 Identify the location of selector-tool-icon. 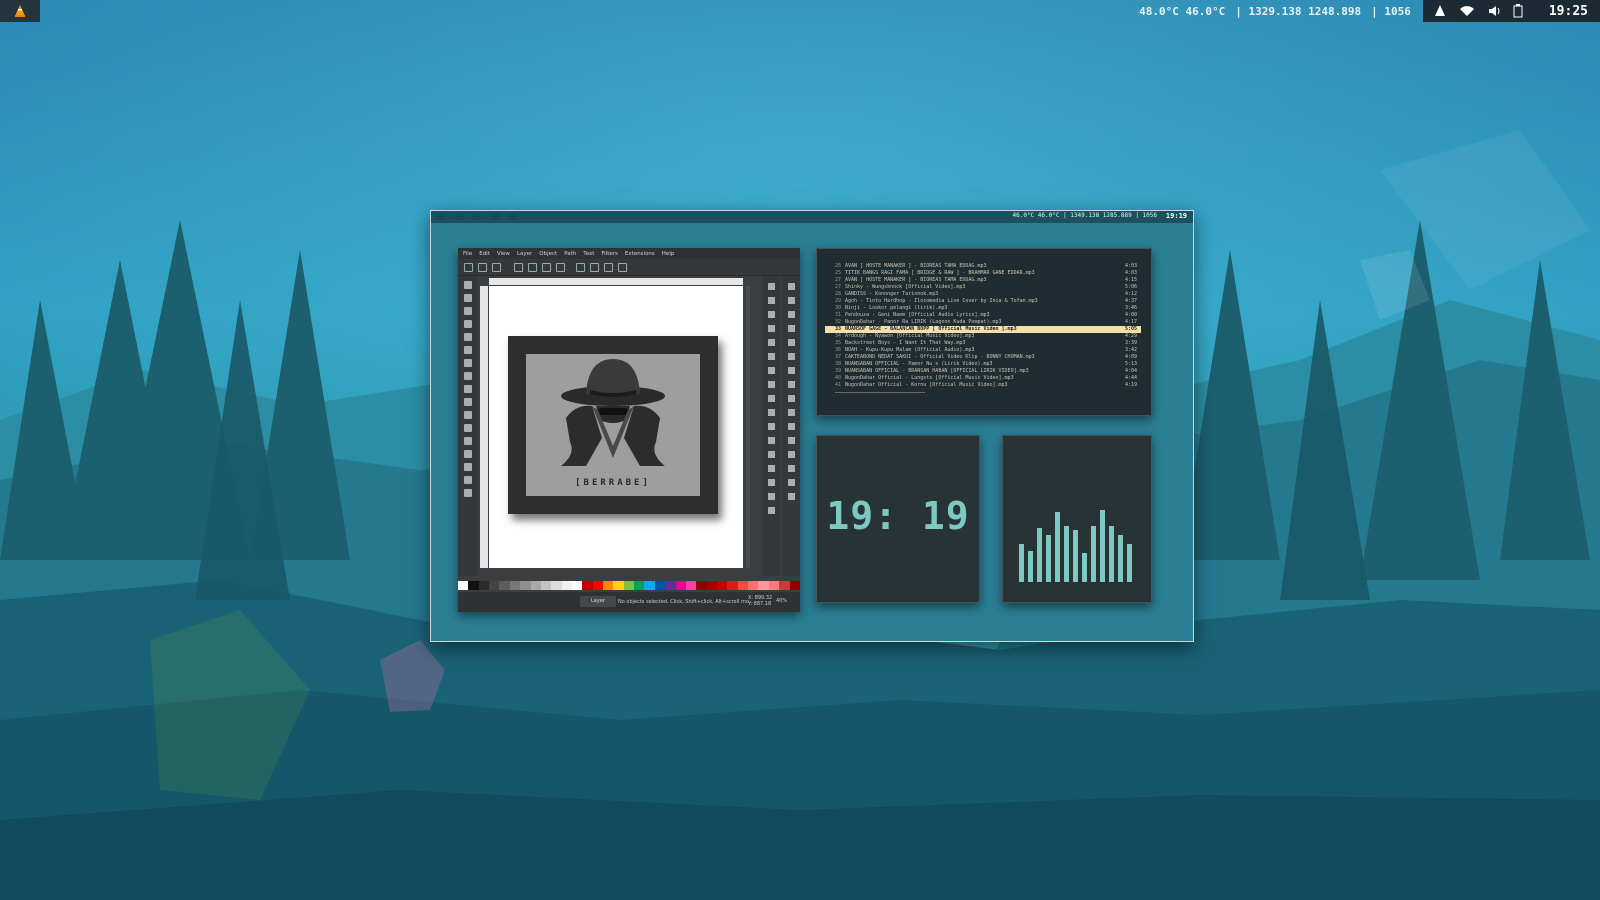
(468, 285).